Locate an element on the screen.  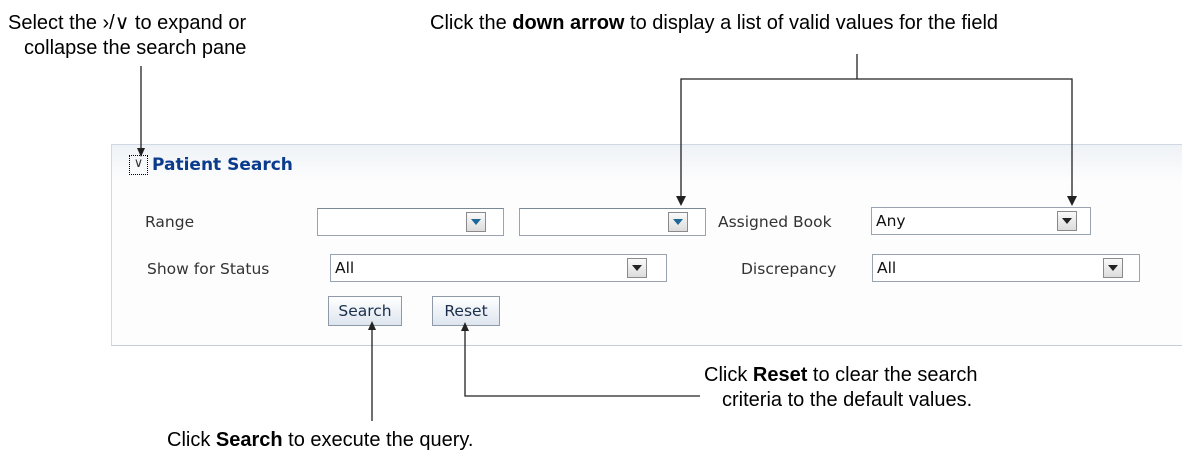
arrowhead-toggle is located at coordinates (141, 152).